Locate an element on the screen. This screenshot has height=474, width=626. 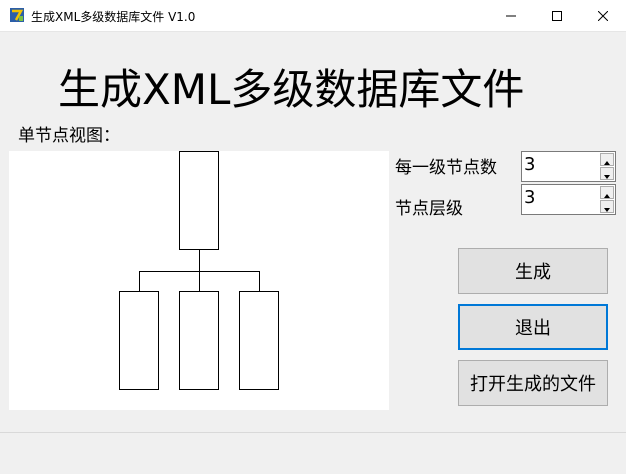
close-button is located at coordinates (603, 15).